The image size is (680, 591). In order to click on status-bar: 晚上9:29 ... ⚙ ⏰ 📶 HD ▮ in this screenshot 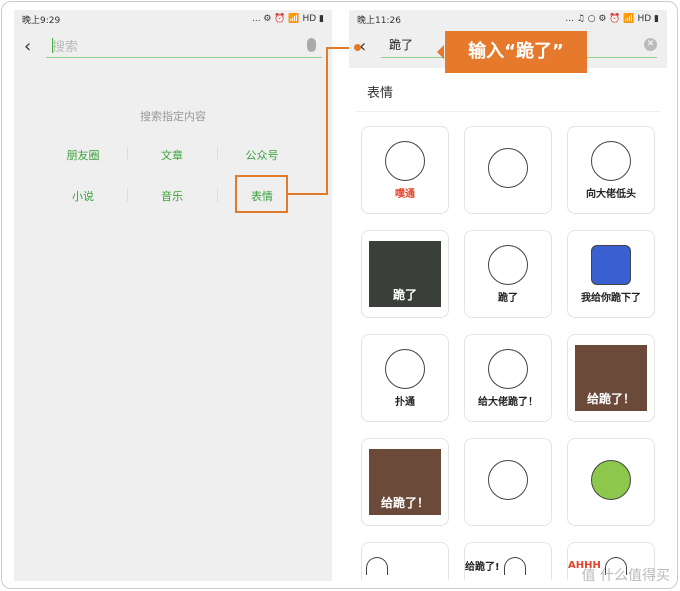, I will do `click(173, 19)`.